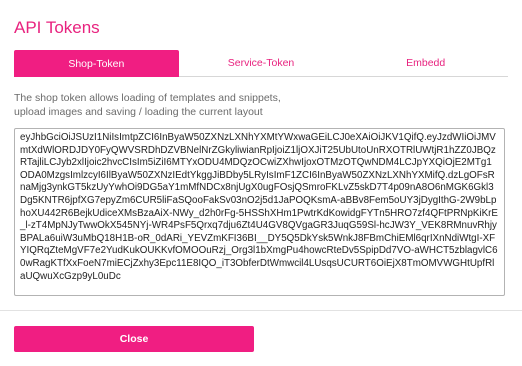 The height and width of the screenshot is (366, 522). Describe the element at coordinates (261, 310) in the screenshot. I see `footer-divider` at that location.